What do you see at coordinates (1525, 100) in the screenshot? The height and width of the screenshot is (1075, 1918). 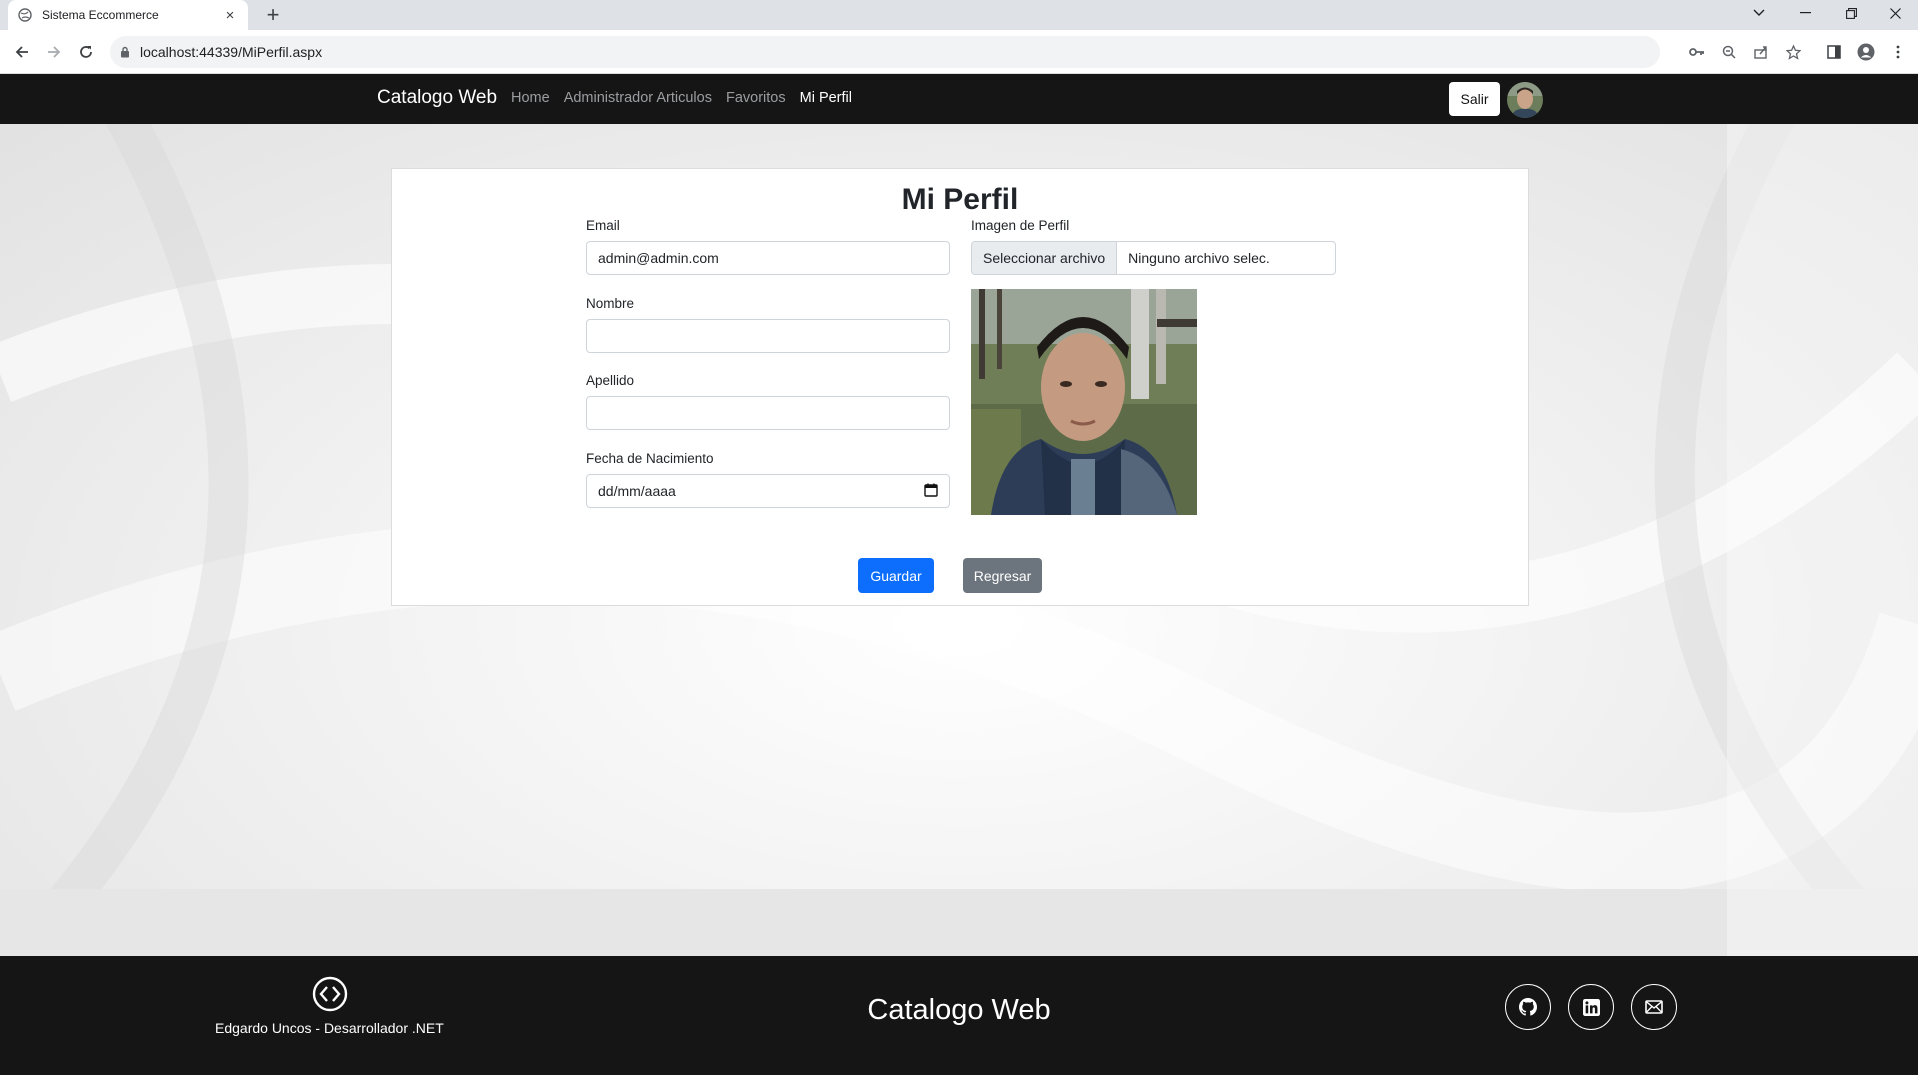 I see `avatar` at bounding box center [1525, 100].